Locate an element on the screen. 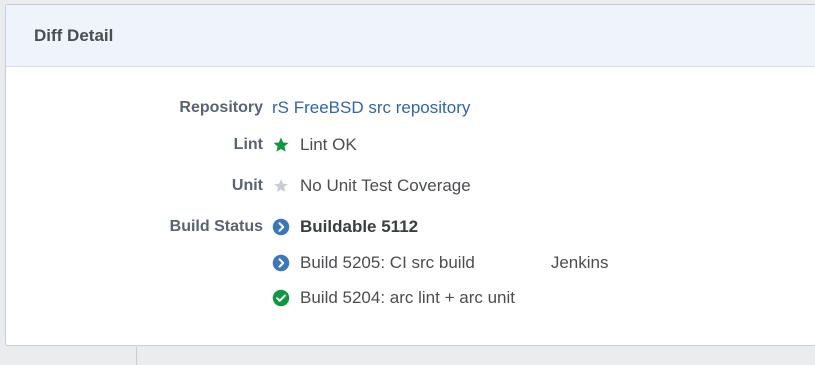 This screenshot has height=365, width=815. build-text: Build 5205: CI src build is located at coordinates (387, 262).